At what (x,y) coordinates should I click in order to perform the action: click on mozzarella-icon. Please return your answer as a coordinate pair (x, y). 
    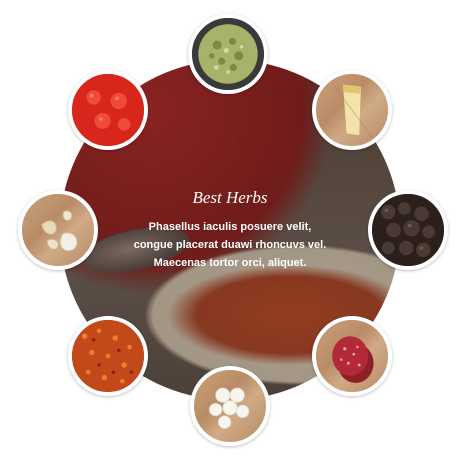
    Looking at the image, I should click on (229, 408).